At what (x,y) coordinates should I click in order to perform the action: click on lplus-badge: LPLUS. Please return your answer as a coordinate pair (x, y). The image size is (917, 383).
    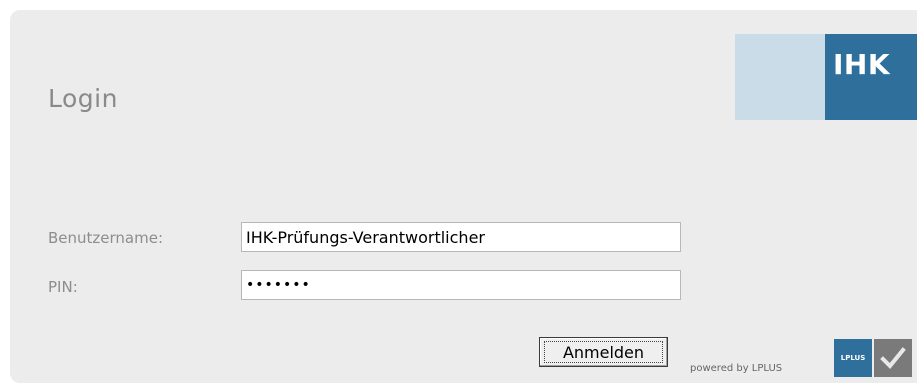
    Looking at the image, I should click on (853, 358).